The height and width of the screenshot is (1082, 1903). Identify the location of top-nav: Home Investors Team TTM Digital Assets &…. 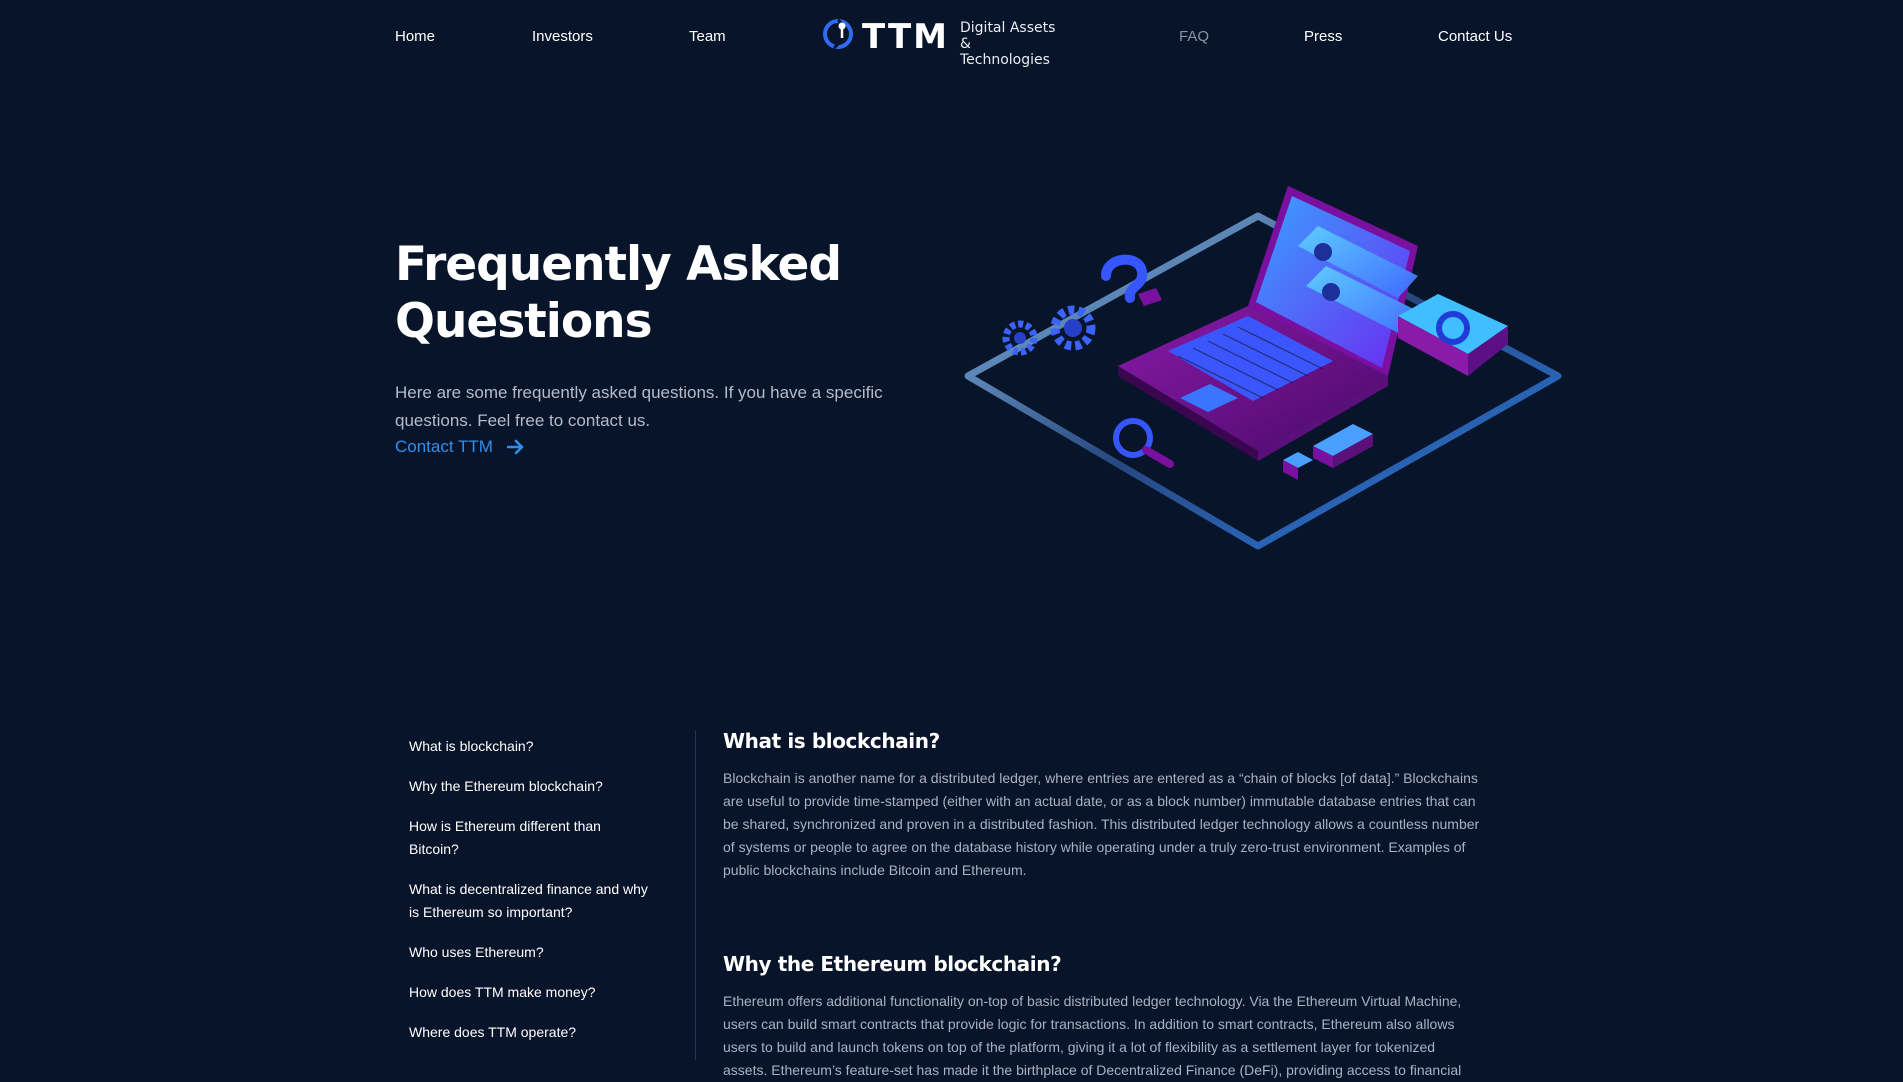
(951, 37).